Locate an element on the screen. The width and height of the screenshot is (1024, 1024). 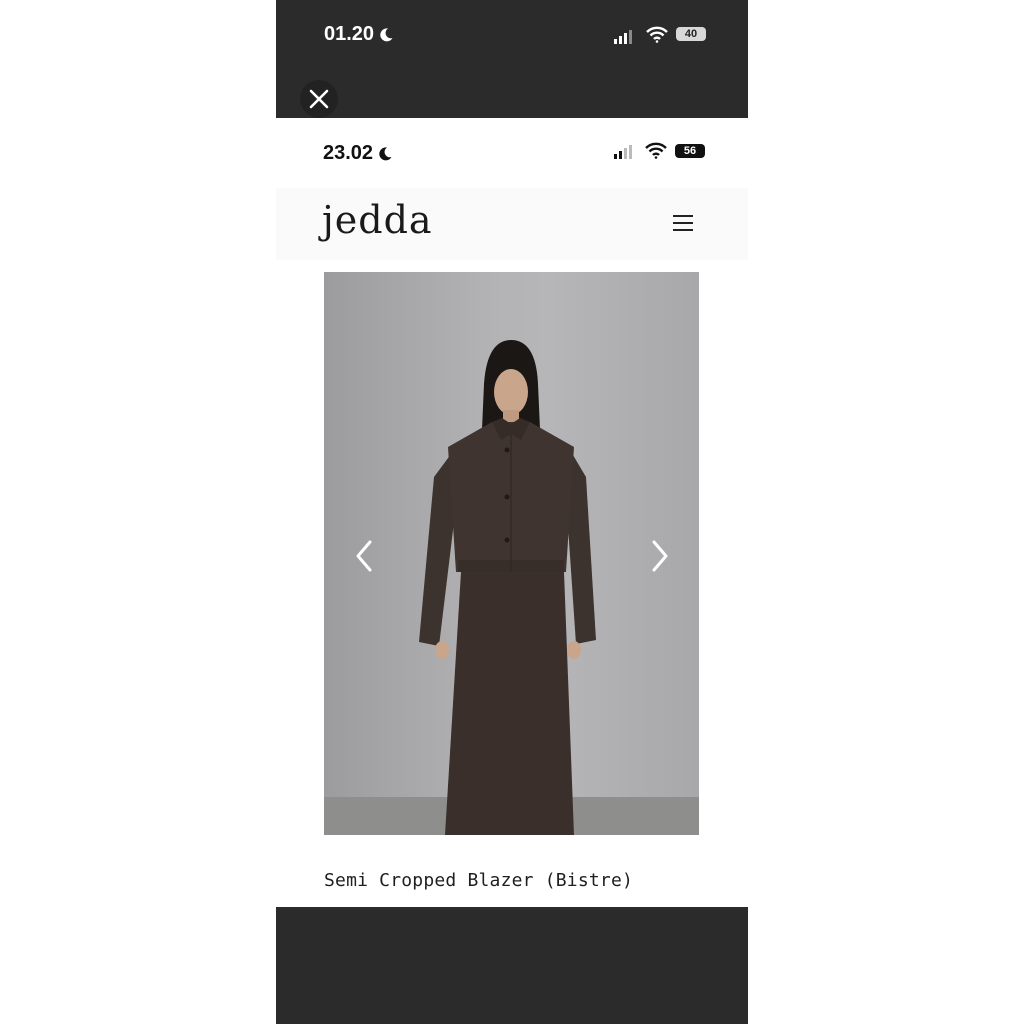
chevron-left-icon is located at coordinates (365, 556).